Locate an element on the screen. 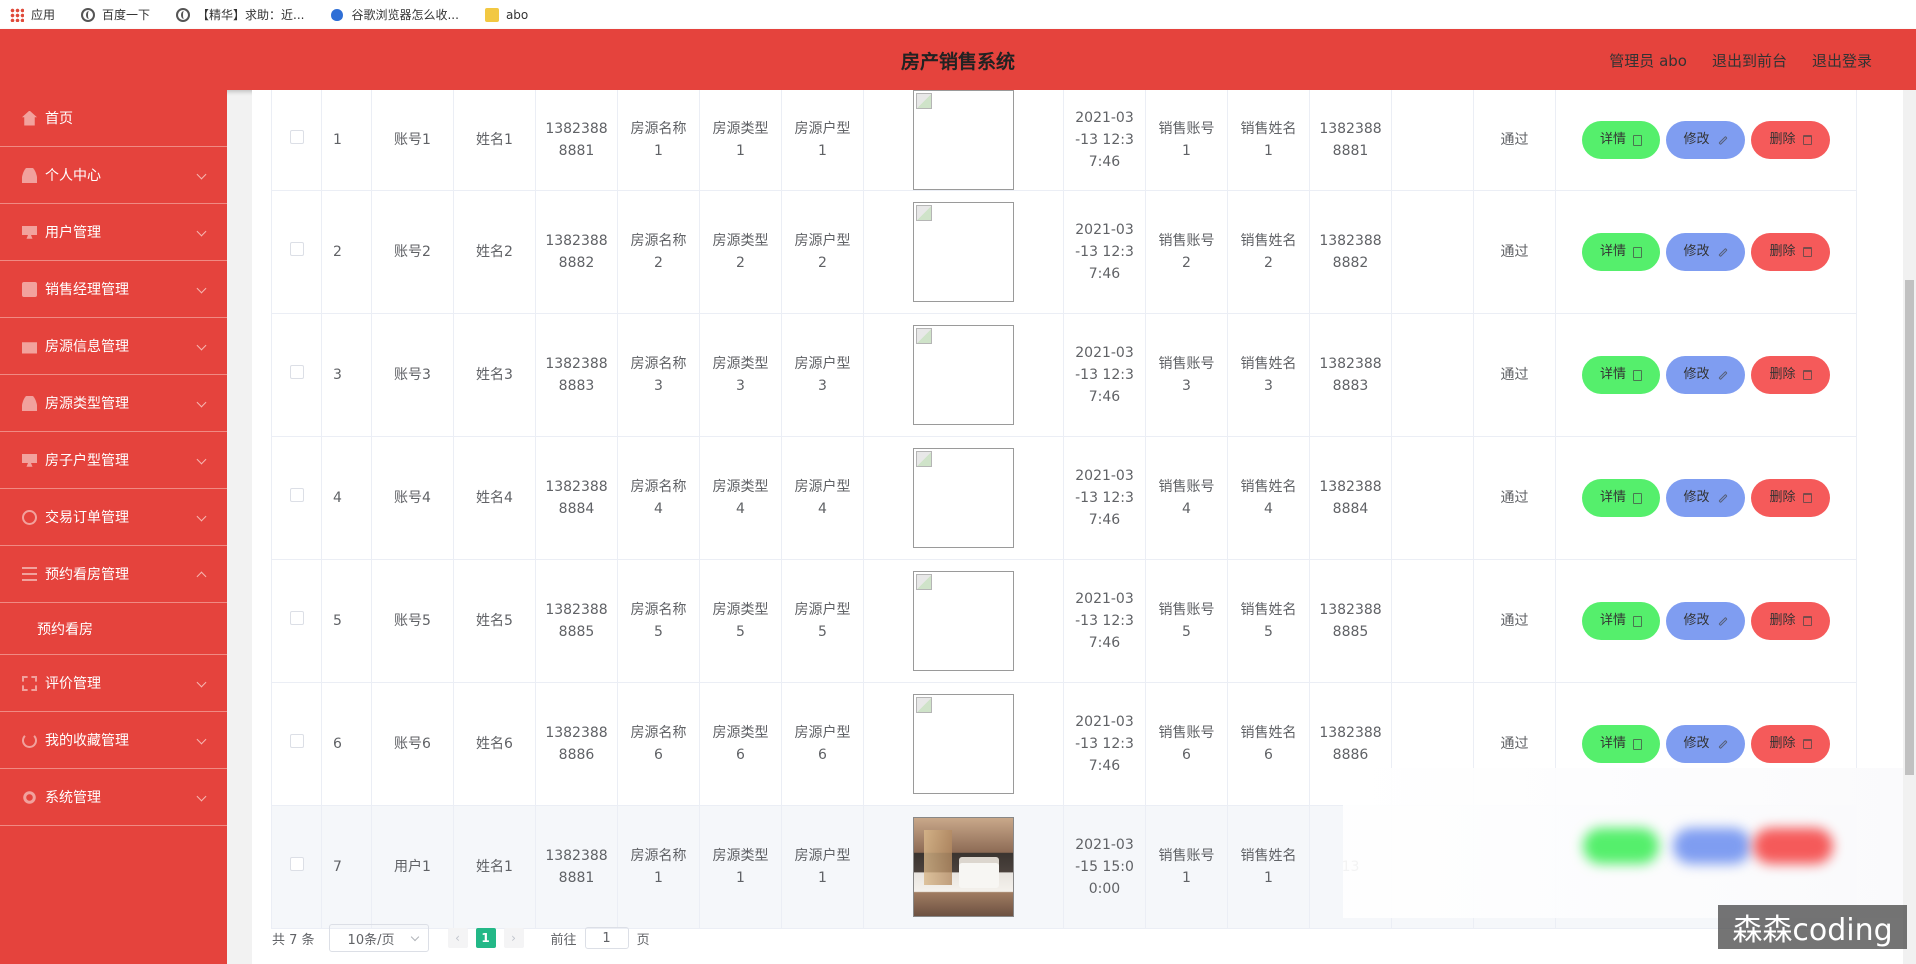  sidebar-item-label: 我的收藏管理 is located at coordinates (87, 741).